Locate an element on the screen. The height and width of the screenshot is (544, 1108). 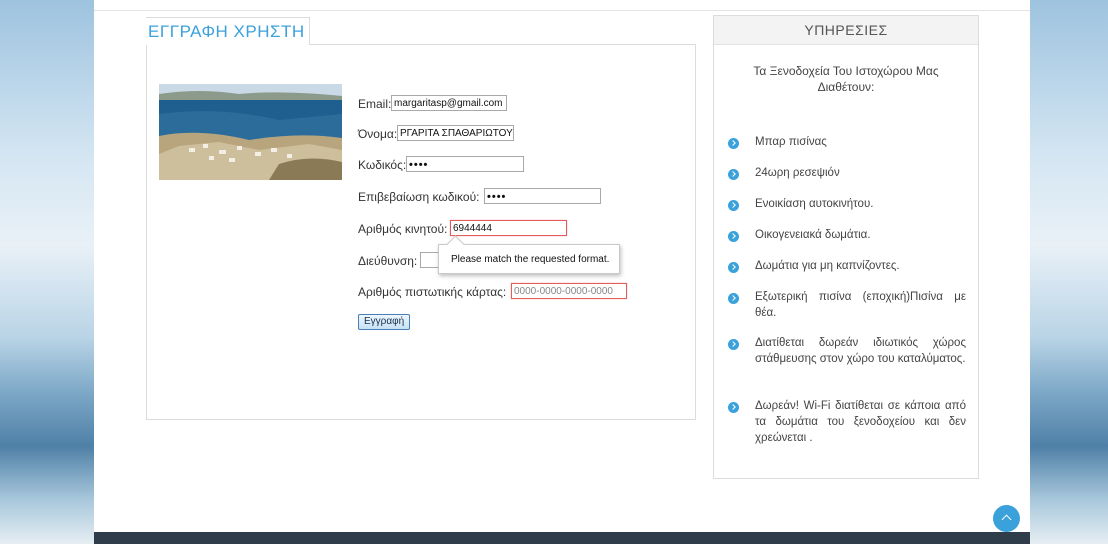
confirm-password-label: Επιβεβαίωση κωδικού: is located at coordinates (419, 197).